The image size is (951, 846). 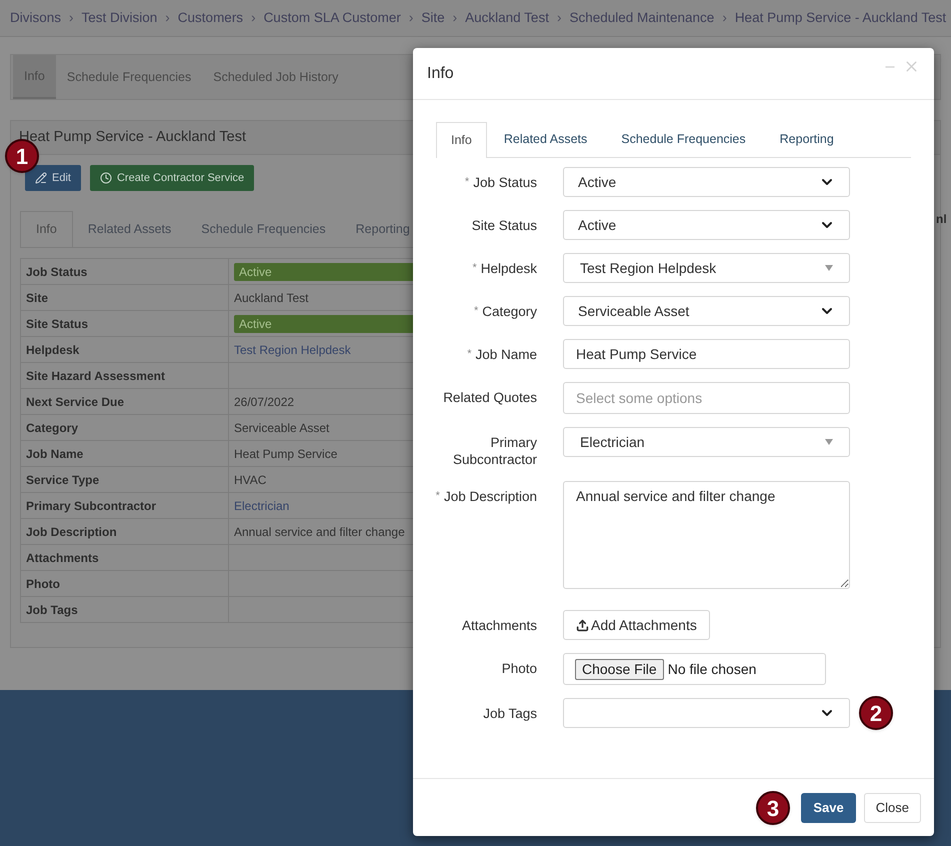 What do you see at coordinates (124, 401) in the screenshot?
I see `table-cell: Next Service Due` at bounding box center [124, 401].